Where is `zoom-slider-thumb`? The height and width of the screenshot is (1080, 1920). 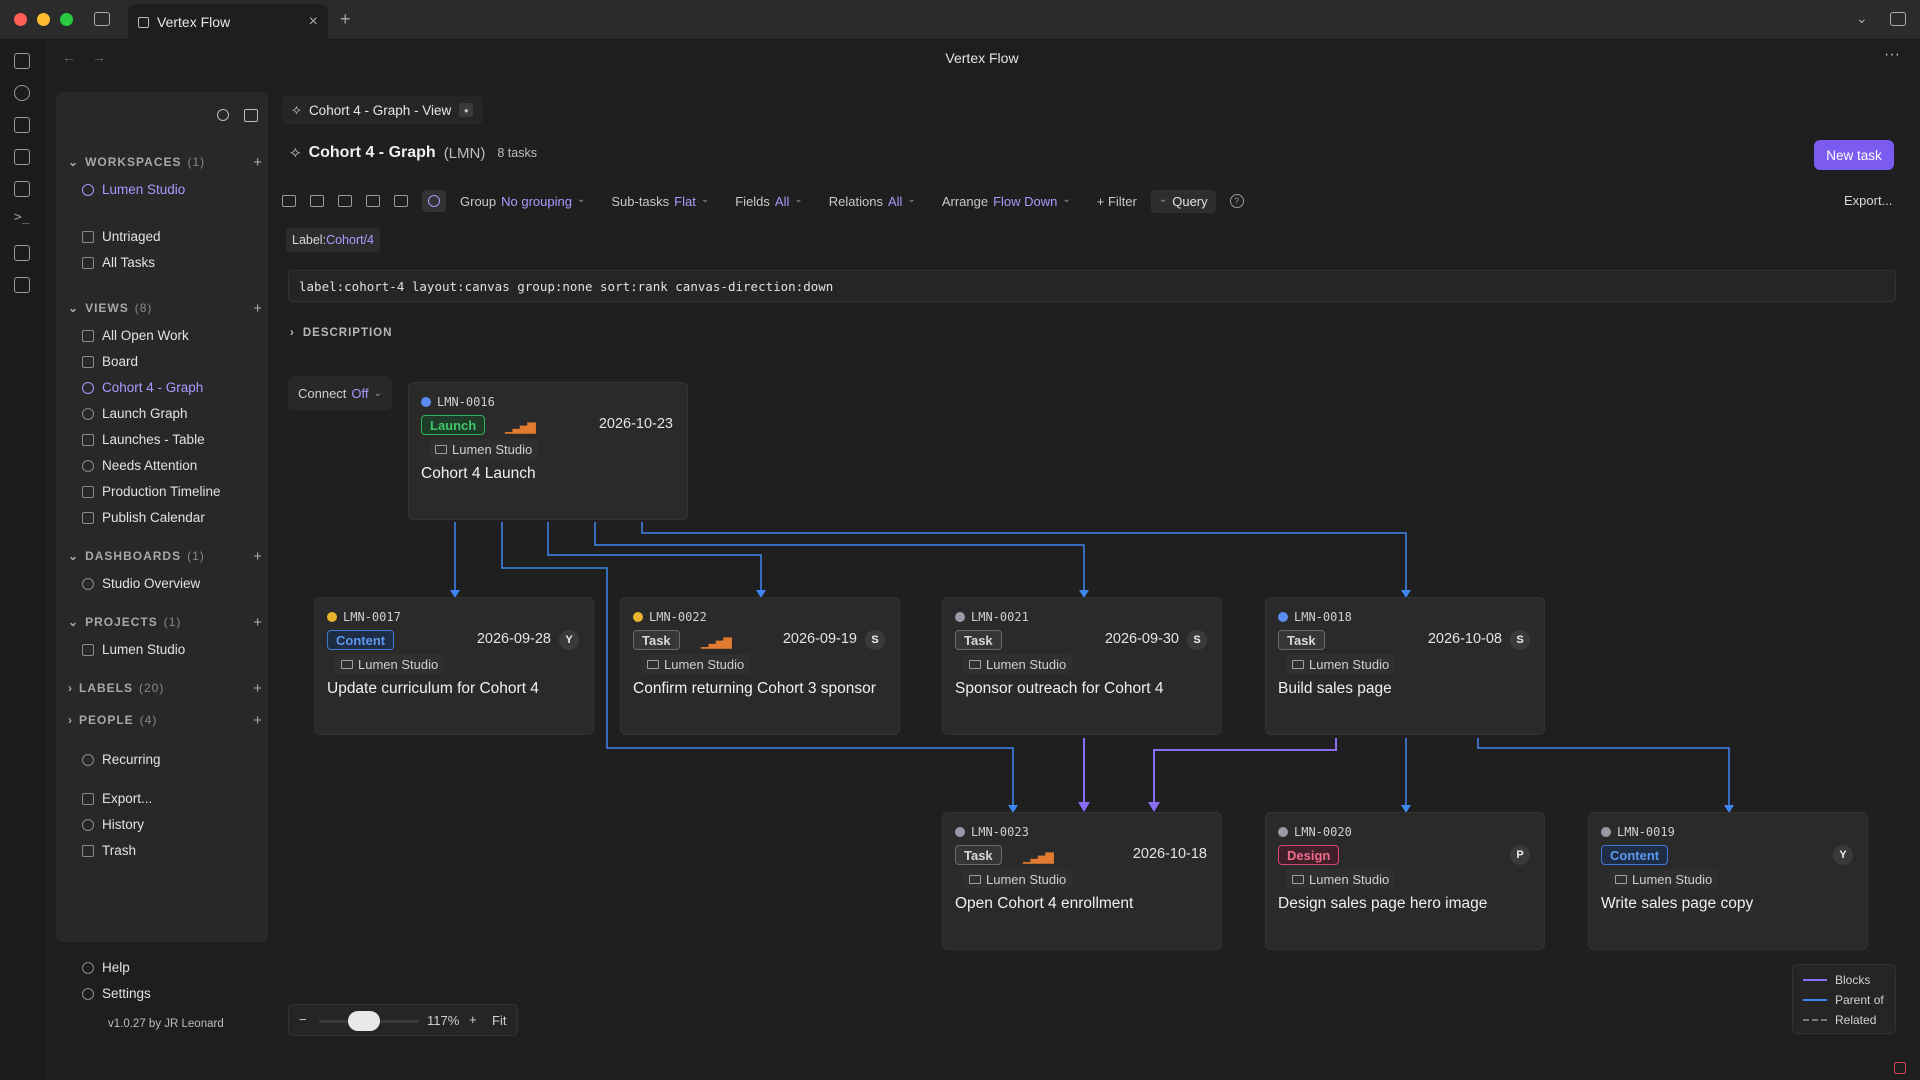
zoom-slider-thumb is located at coordinates (364, 1021).